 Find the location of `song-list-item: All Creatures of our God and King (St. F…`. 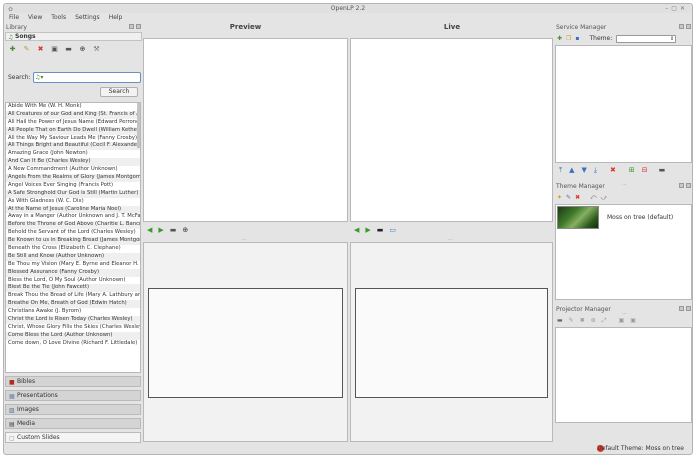

song-list-item: All Creatures of our God and King (St. F… is located at coordinates (73, 114).